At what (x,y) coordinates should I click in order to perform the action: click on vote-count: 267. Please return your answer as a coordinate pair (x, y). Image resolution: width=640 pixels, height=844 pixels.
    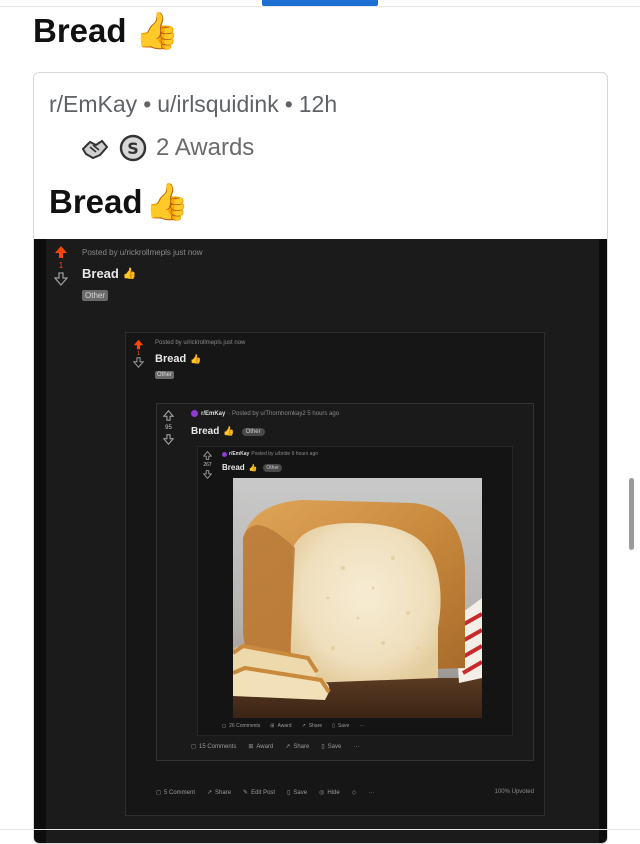
    Looking at the image, I should click on (207, 465).